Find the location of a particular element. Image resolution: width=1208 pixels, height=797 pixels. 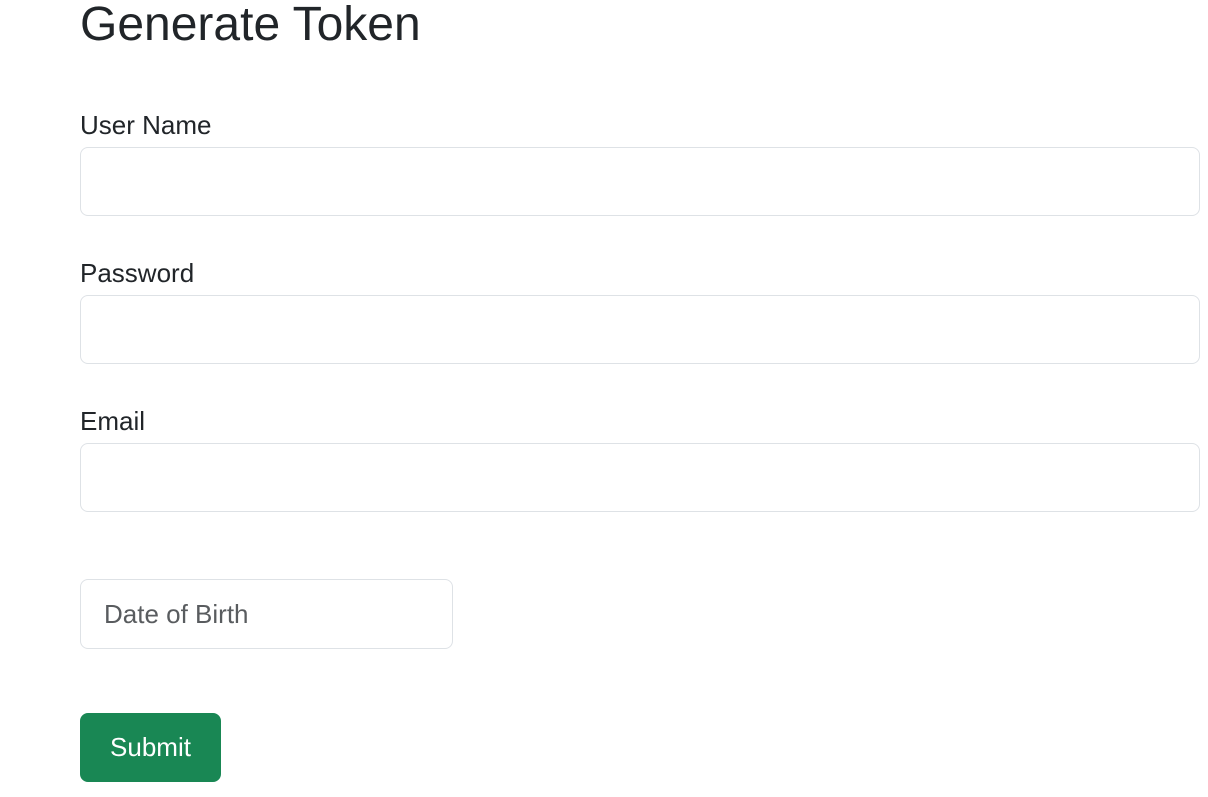

password-input is located at coordinates (640, 329).